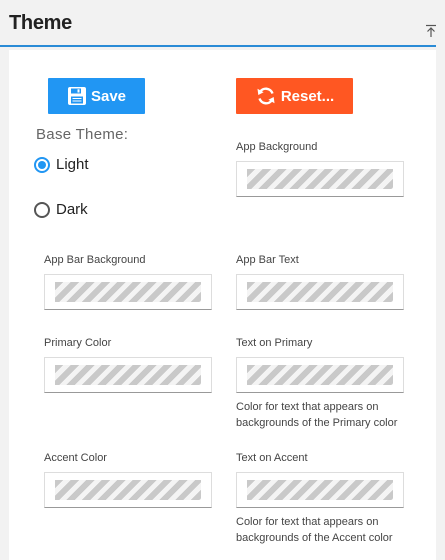 The image size is (445, 560). What do you see at coordinates (95, 260) in the screenshot?
I see `app-bar-background-label: App Bar Background` at bounding box center [95, 260].